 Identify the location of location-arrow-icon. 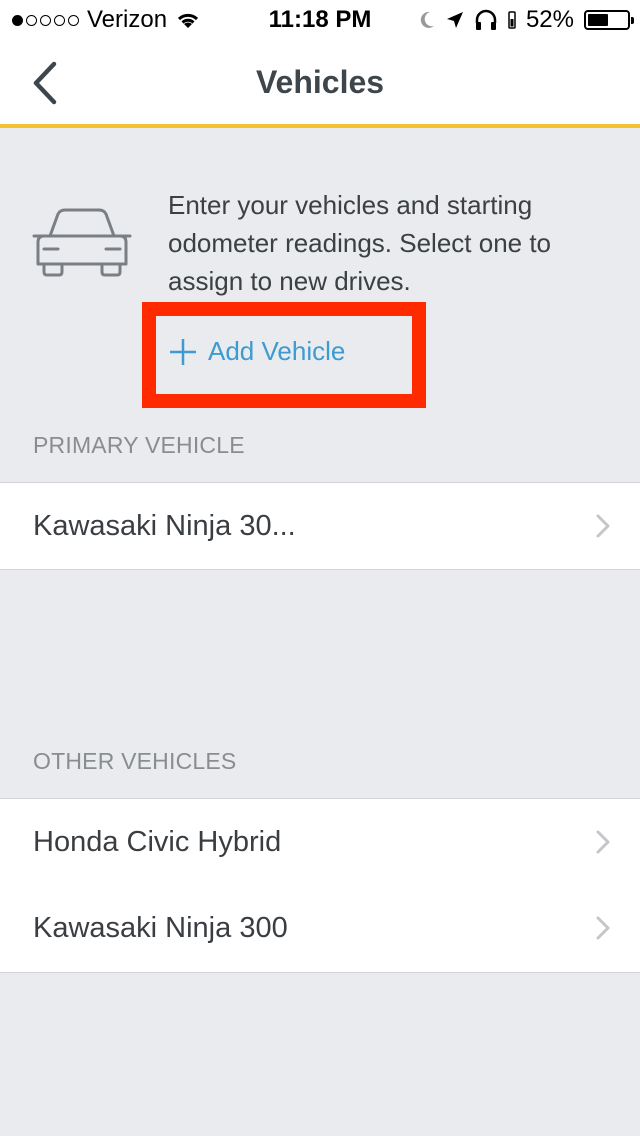
(454, 20).